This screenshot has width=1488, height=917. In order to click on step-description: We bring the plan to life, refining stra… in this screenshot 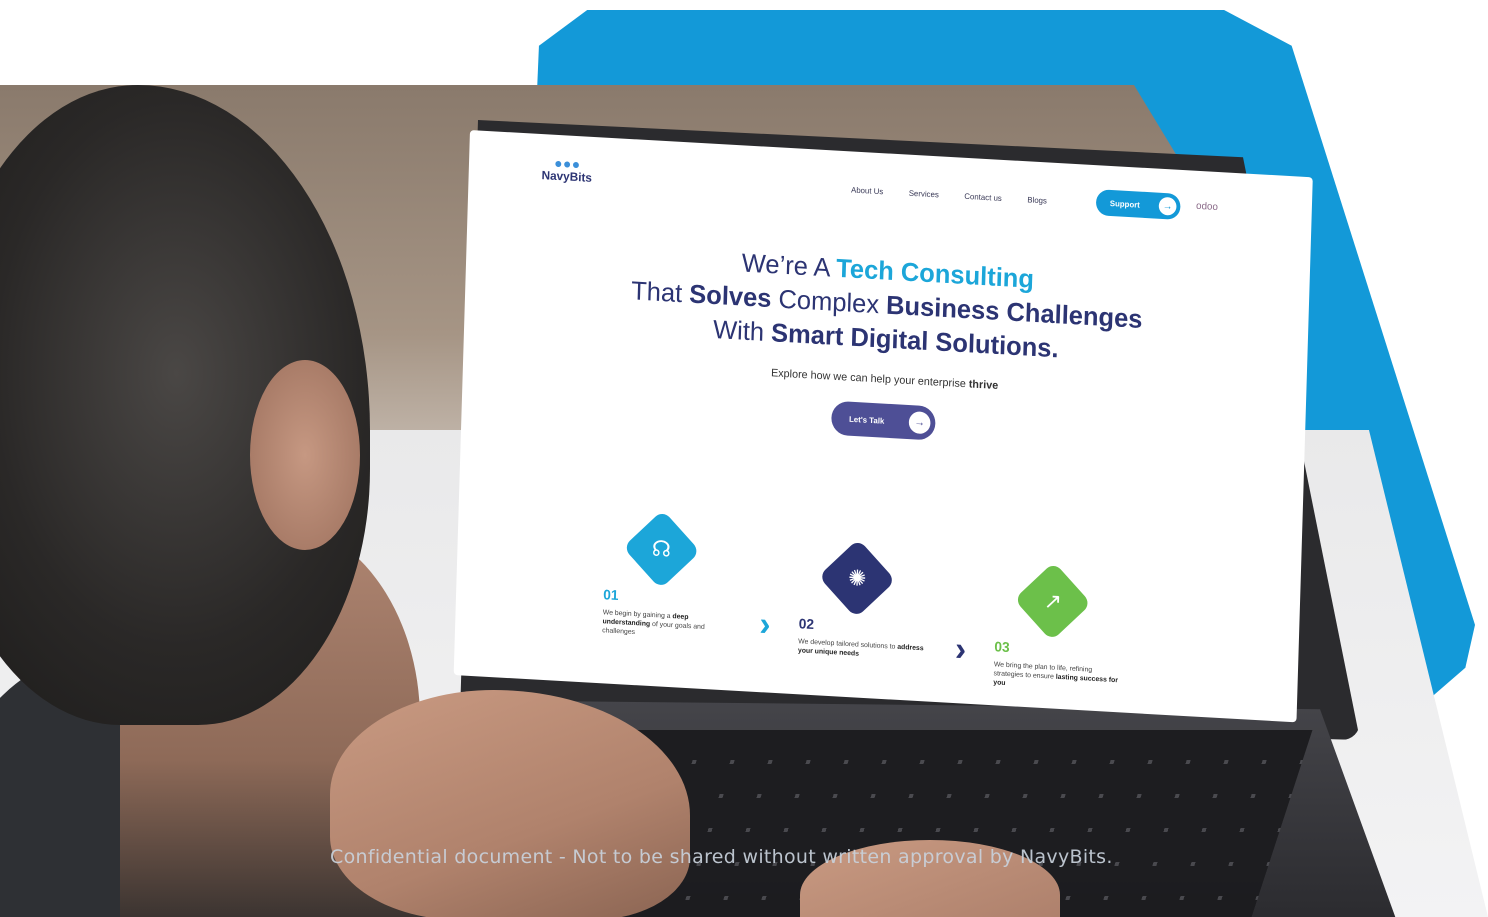, I will do `click(1056, 674)`.